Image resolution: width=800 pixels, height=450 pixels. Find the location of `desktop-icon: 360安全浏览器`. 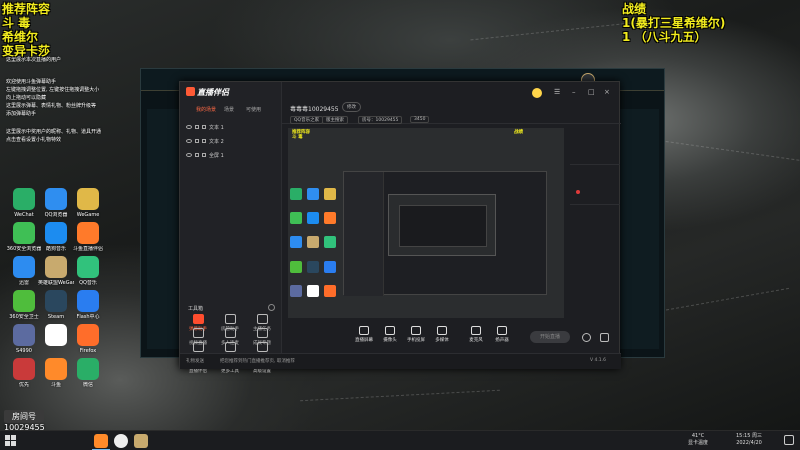

desktop-icon: 360安全浏览器 is located at coordinates (24, 237).